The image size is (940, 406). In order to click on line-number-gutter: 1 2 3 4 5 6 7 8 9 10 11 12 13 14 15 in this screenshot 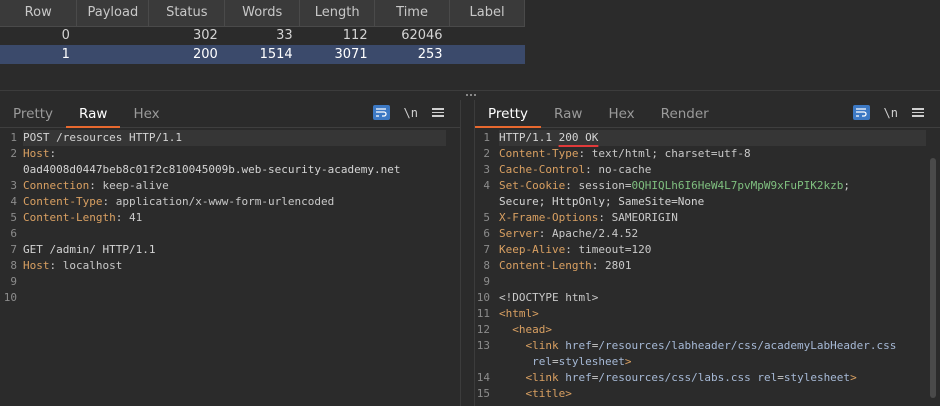, I will do `click(485, 266)`.